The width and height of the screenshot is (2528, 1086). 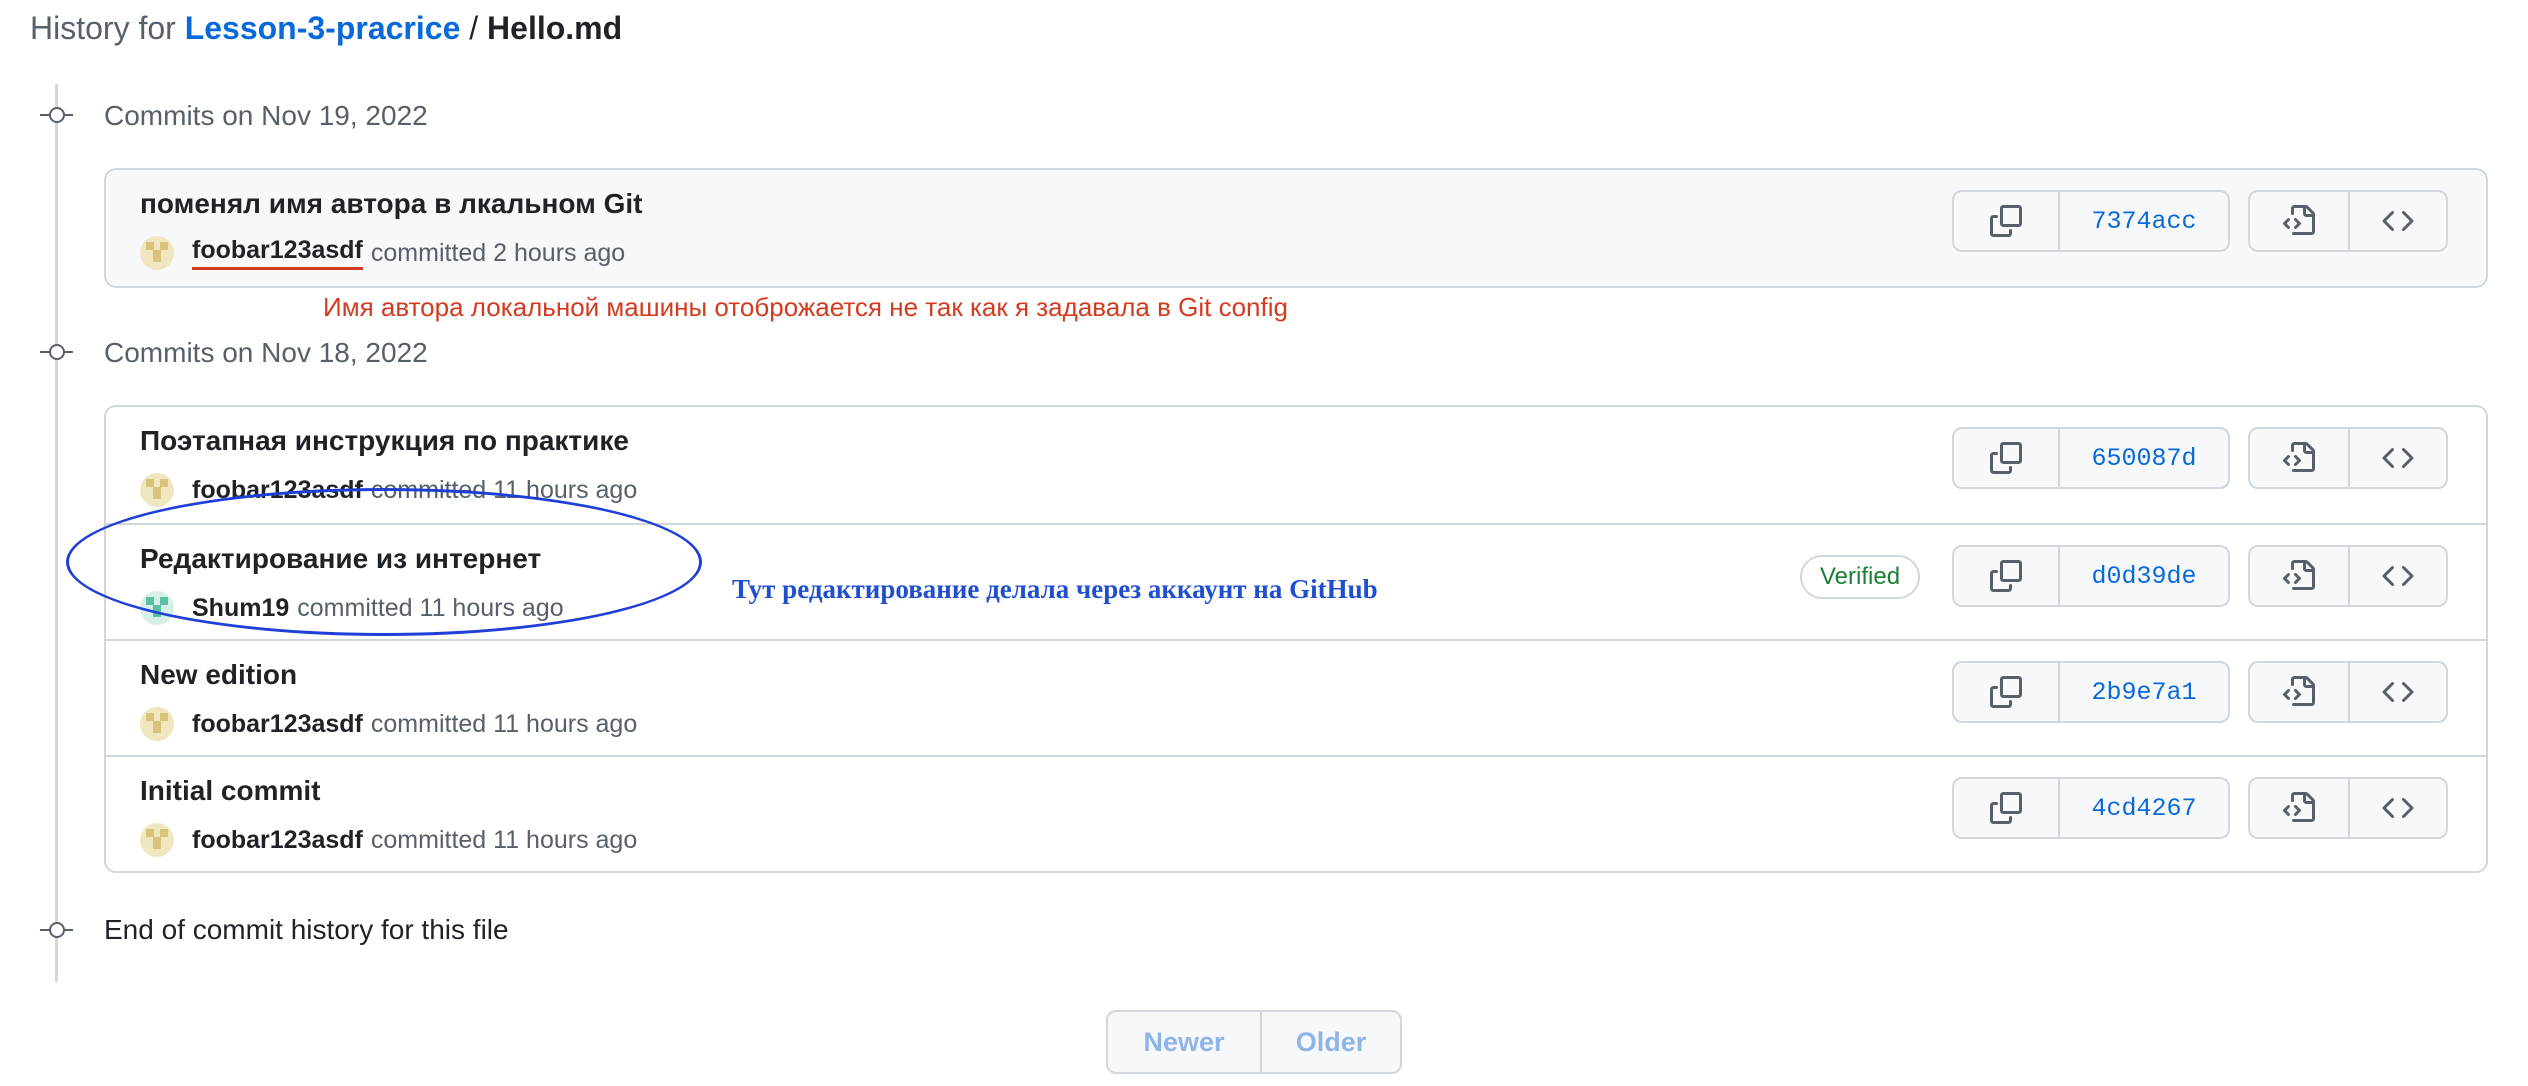 I want to click on page-title: History for Lesson-3-pracrice / Hello.md, so click(x=326, y=28).